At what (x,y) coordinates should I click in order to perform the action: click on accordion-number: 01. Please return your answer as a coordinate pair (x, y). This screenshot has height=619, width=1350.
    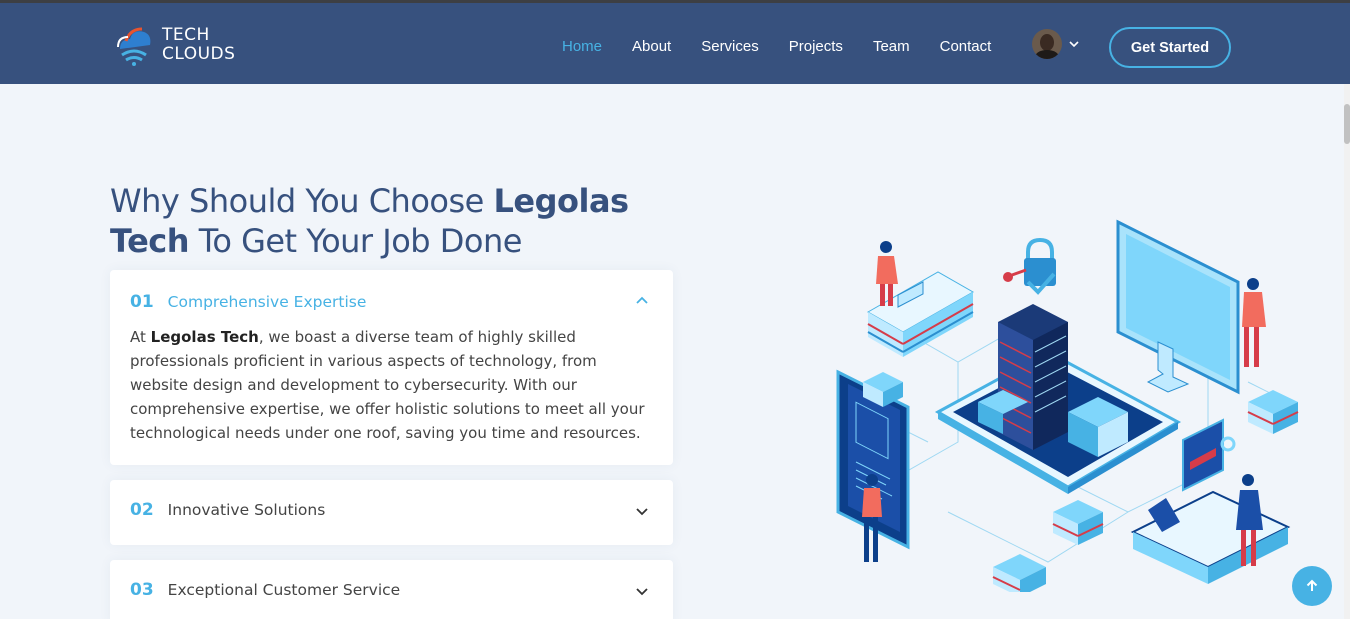
    Looking at the image, I should click on (142, 302).